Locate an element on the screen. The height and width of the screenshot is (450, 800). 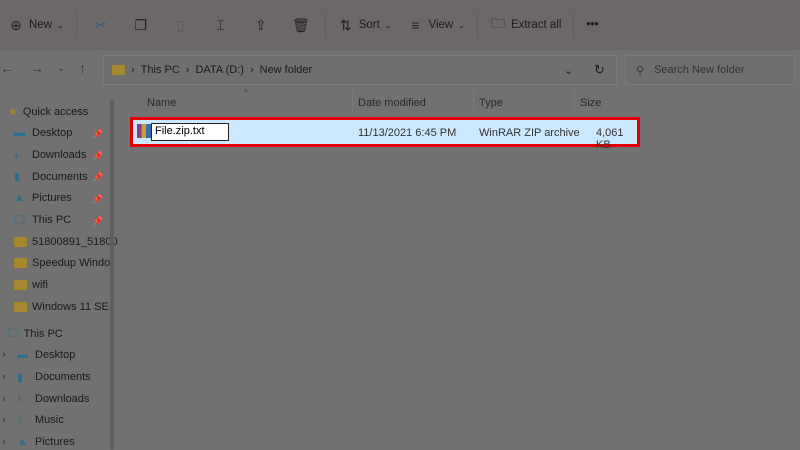
extract-all-button: 🗀 Extract all is located at coordinates (526, 25).